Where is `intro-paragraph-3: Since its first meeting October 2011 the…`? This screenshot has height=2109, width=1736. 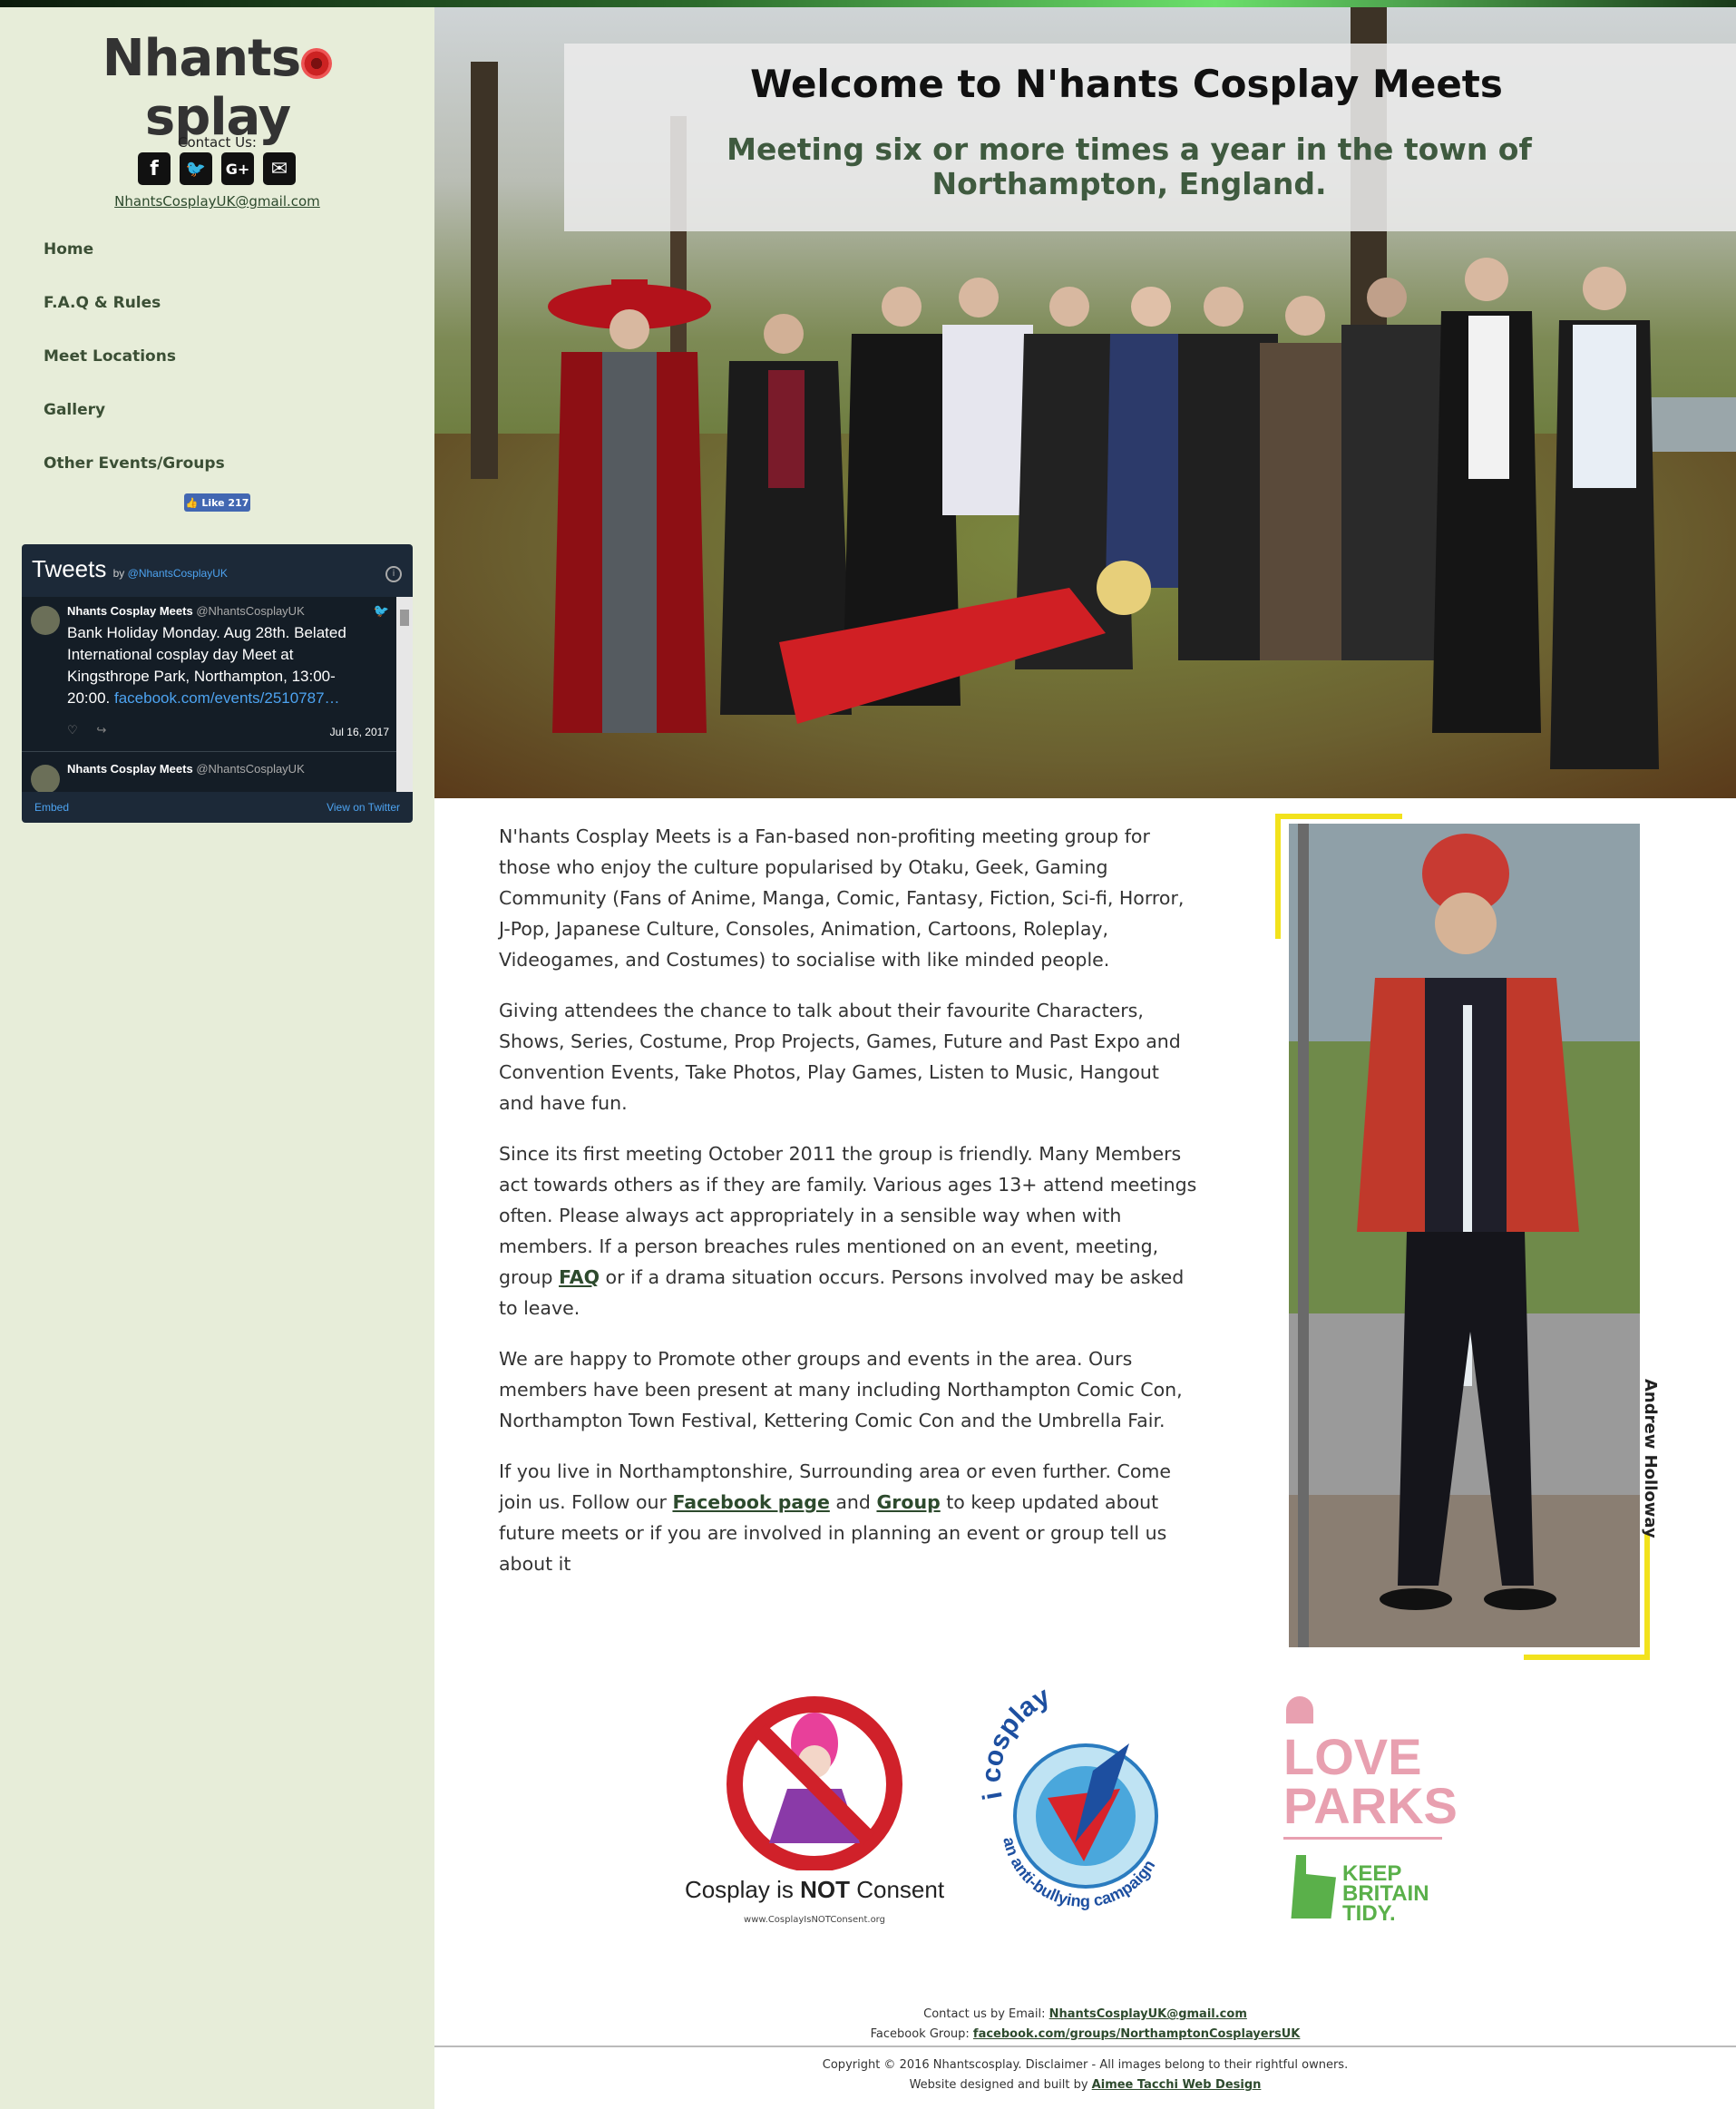 intro-paragraph-3: Since its first meeting October 2011 the… is located at coordinates (848, 1231).